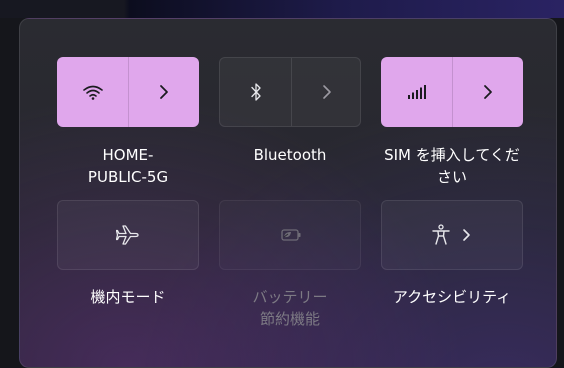 This screenshot has width=564, height=368. I want to click on accessibility-label: アクセシビリティ, so click(452, 297).